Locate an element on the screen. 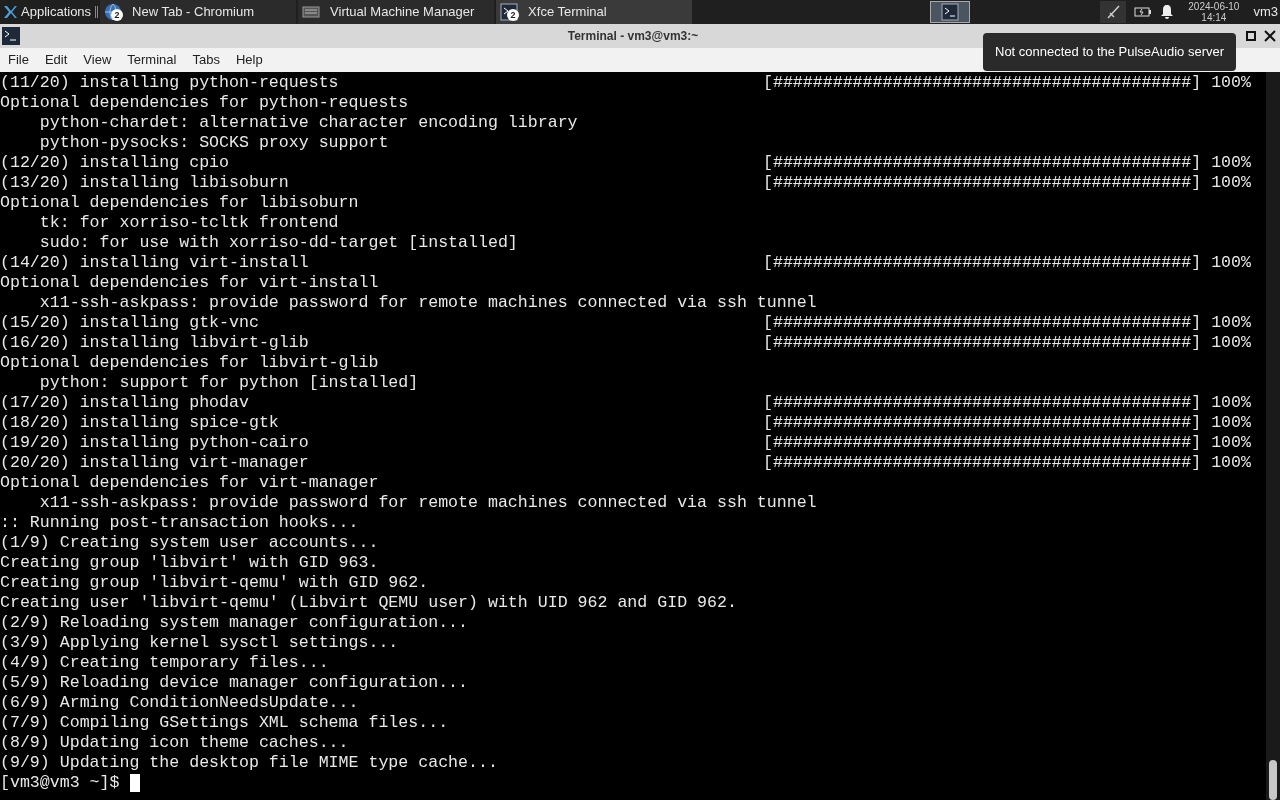 The width and height of the screenshot is (1280, 800). terminal-line: python-chardet: alternative character encoding library is located at coordinates (308, 123).